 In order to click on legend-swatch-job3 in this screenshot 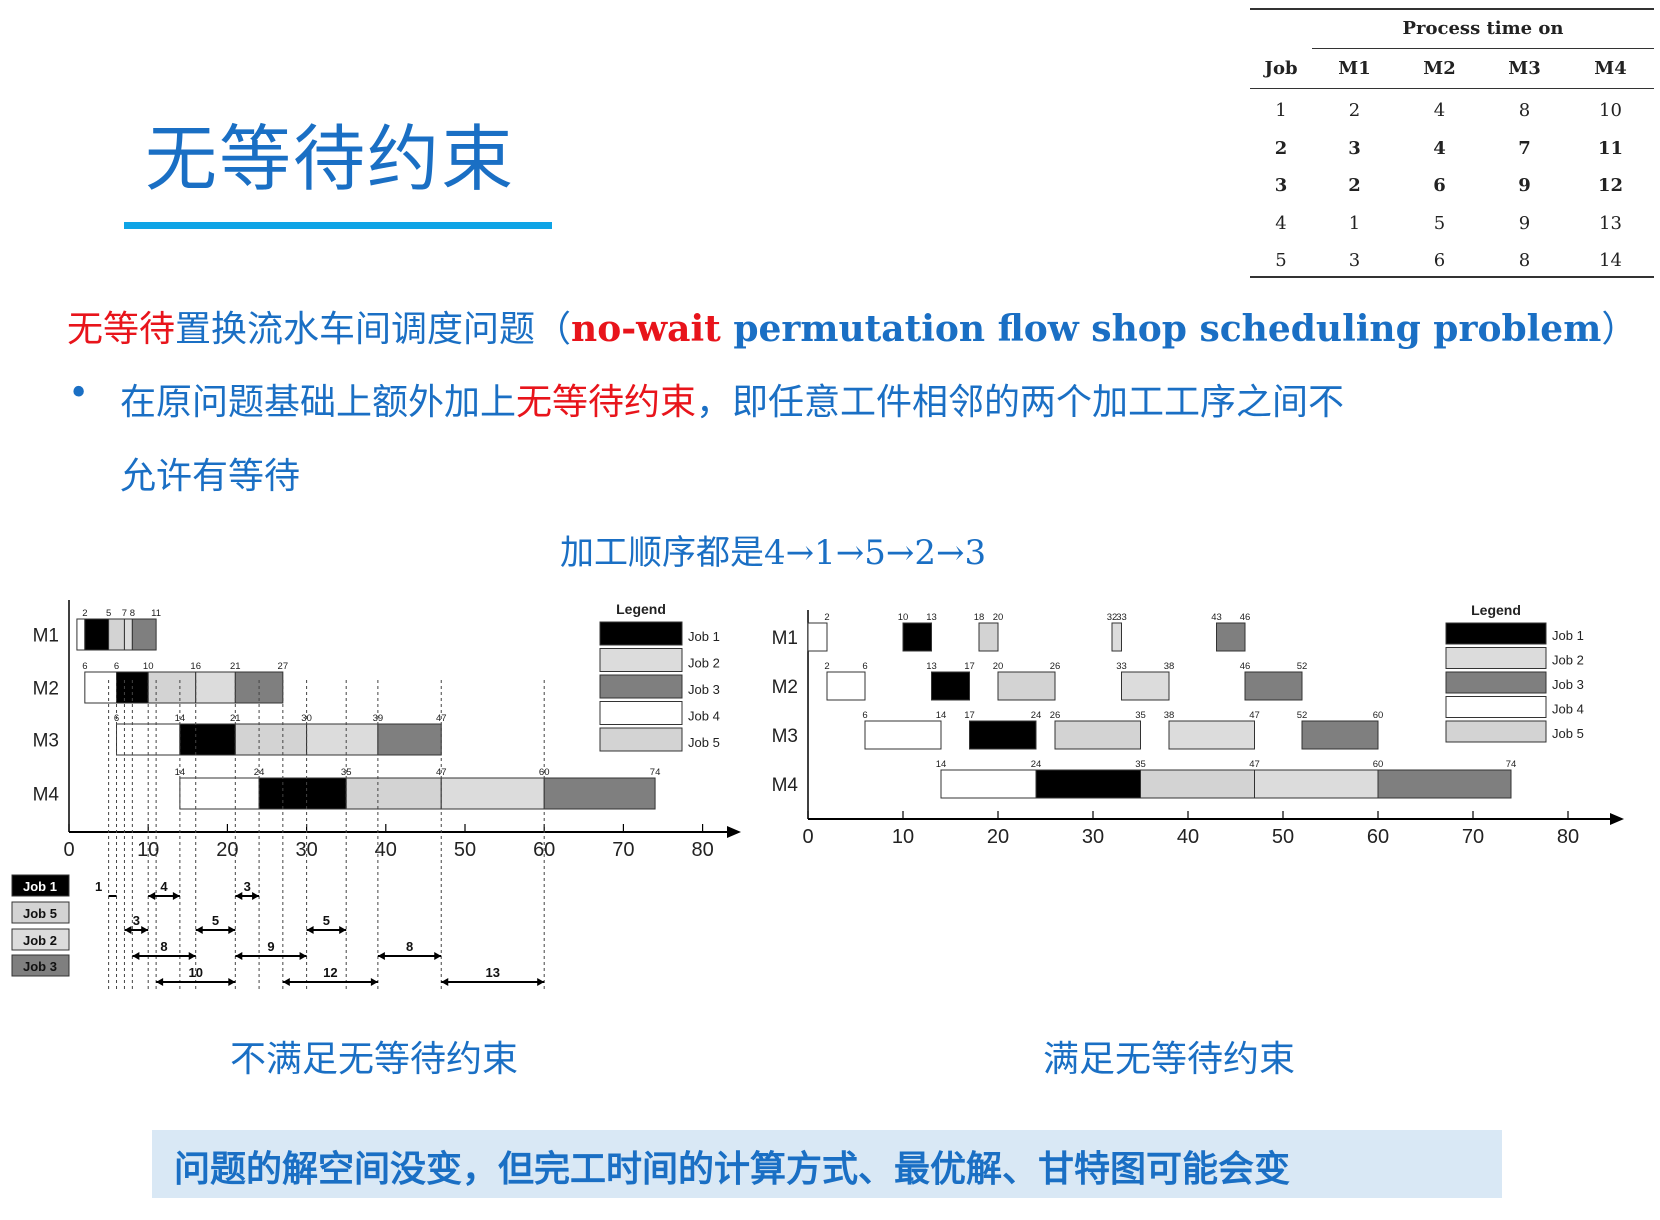, I will do `click(1496, 682)`.